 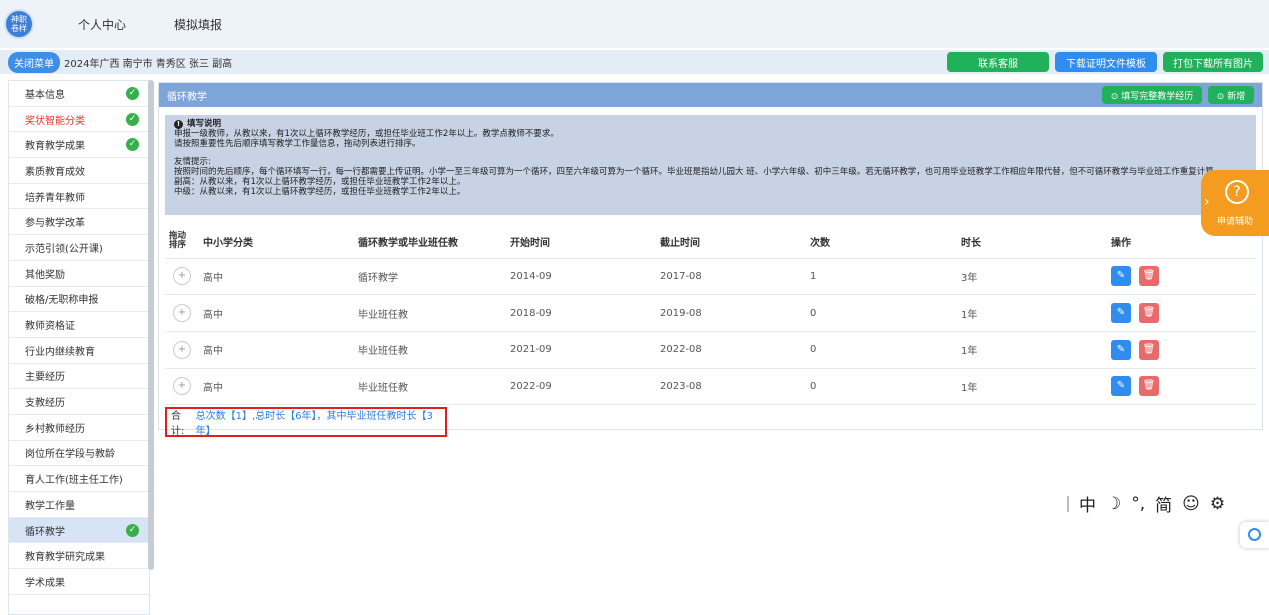 What do you see at coordinates (1213, 62) in the screenshot?
I see `download-all-images-button: 打包下载所有图片` at bounding box center [1213, 62].